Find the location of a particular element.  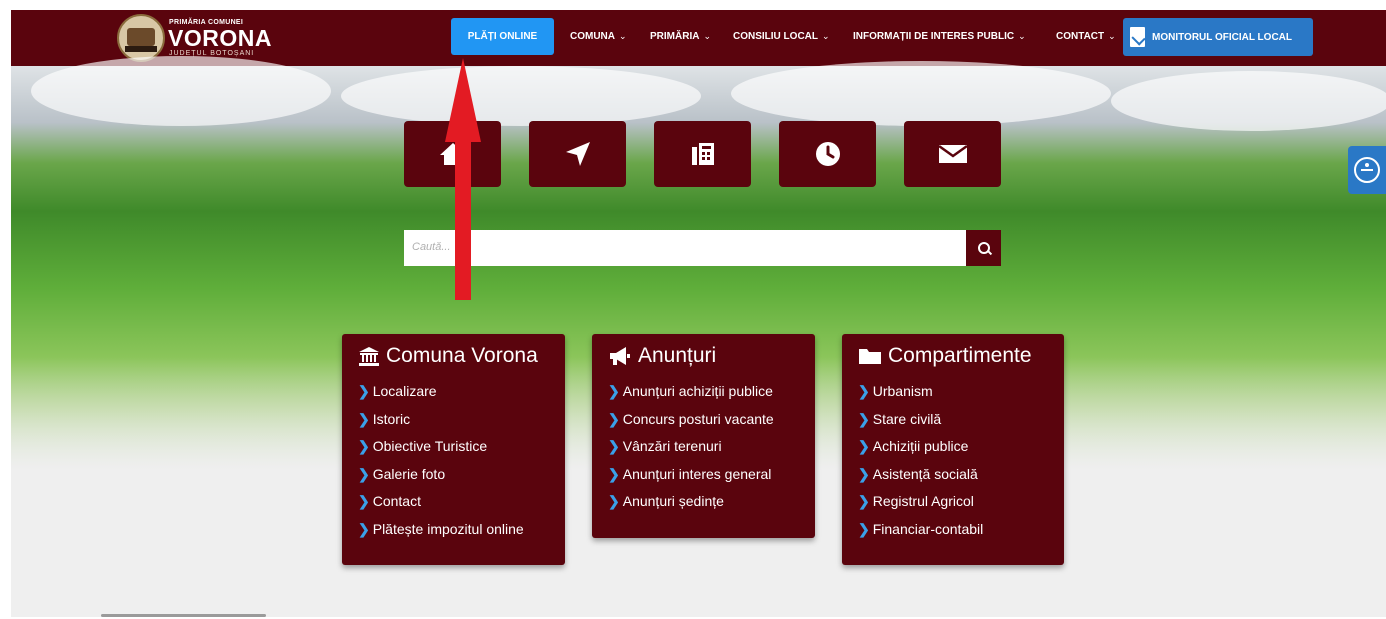

menu-label: INFORMAȚII DE INTERES PUBLIC is located at coordinates (934, 36).